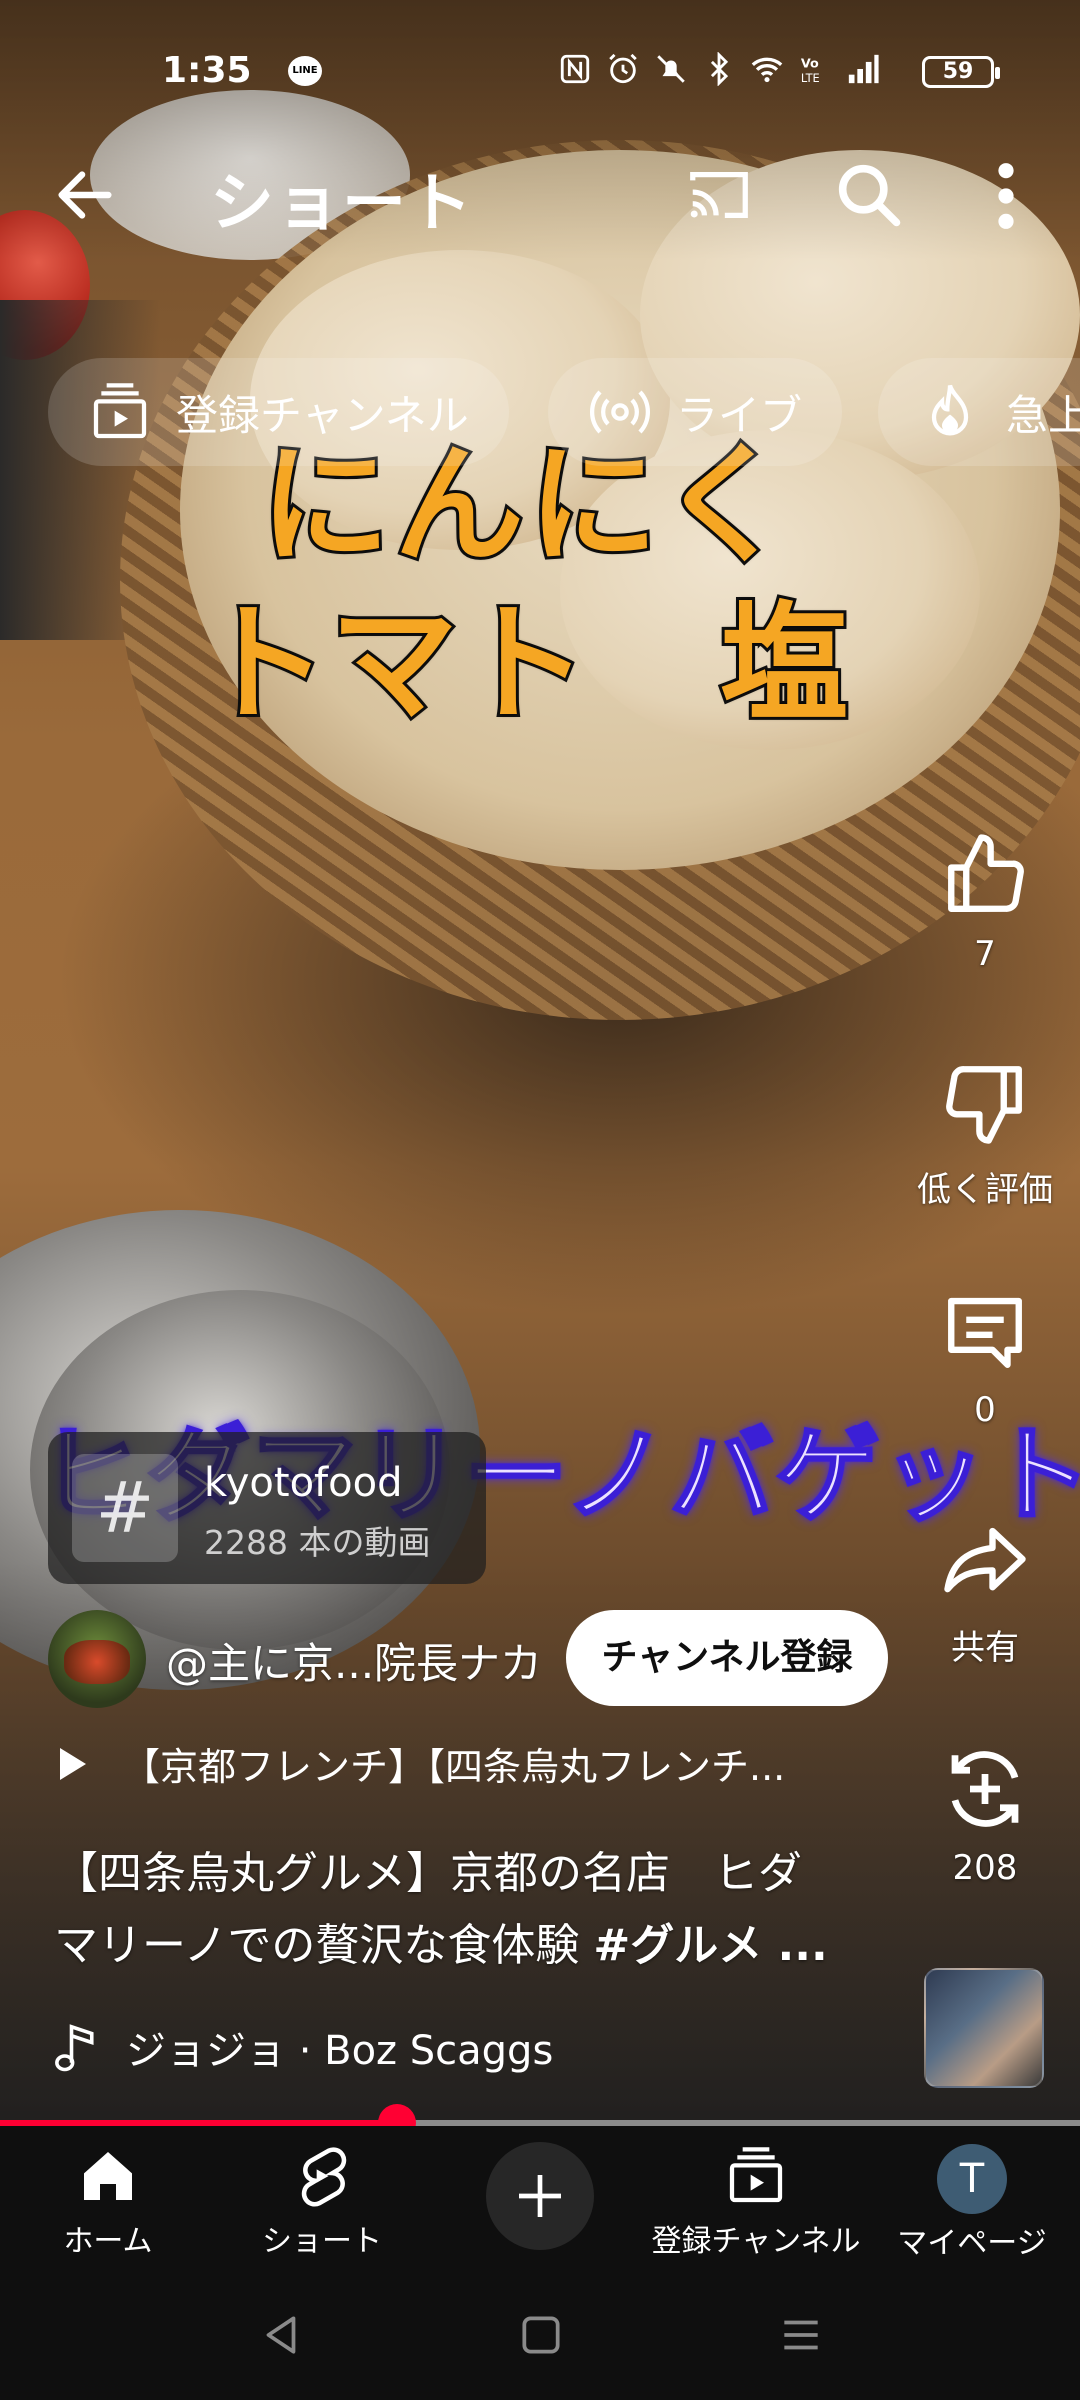 The width and height of the screenshot is (1080, 2400). What do you see at coordinates (623, 68) in the screenshot?
I see `alarm-icon` at bounding box center [623, 68].